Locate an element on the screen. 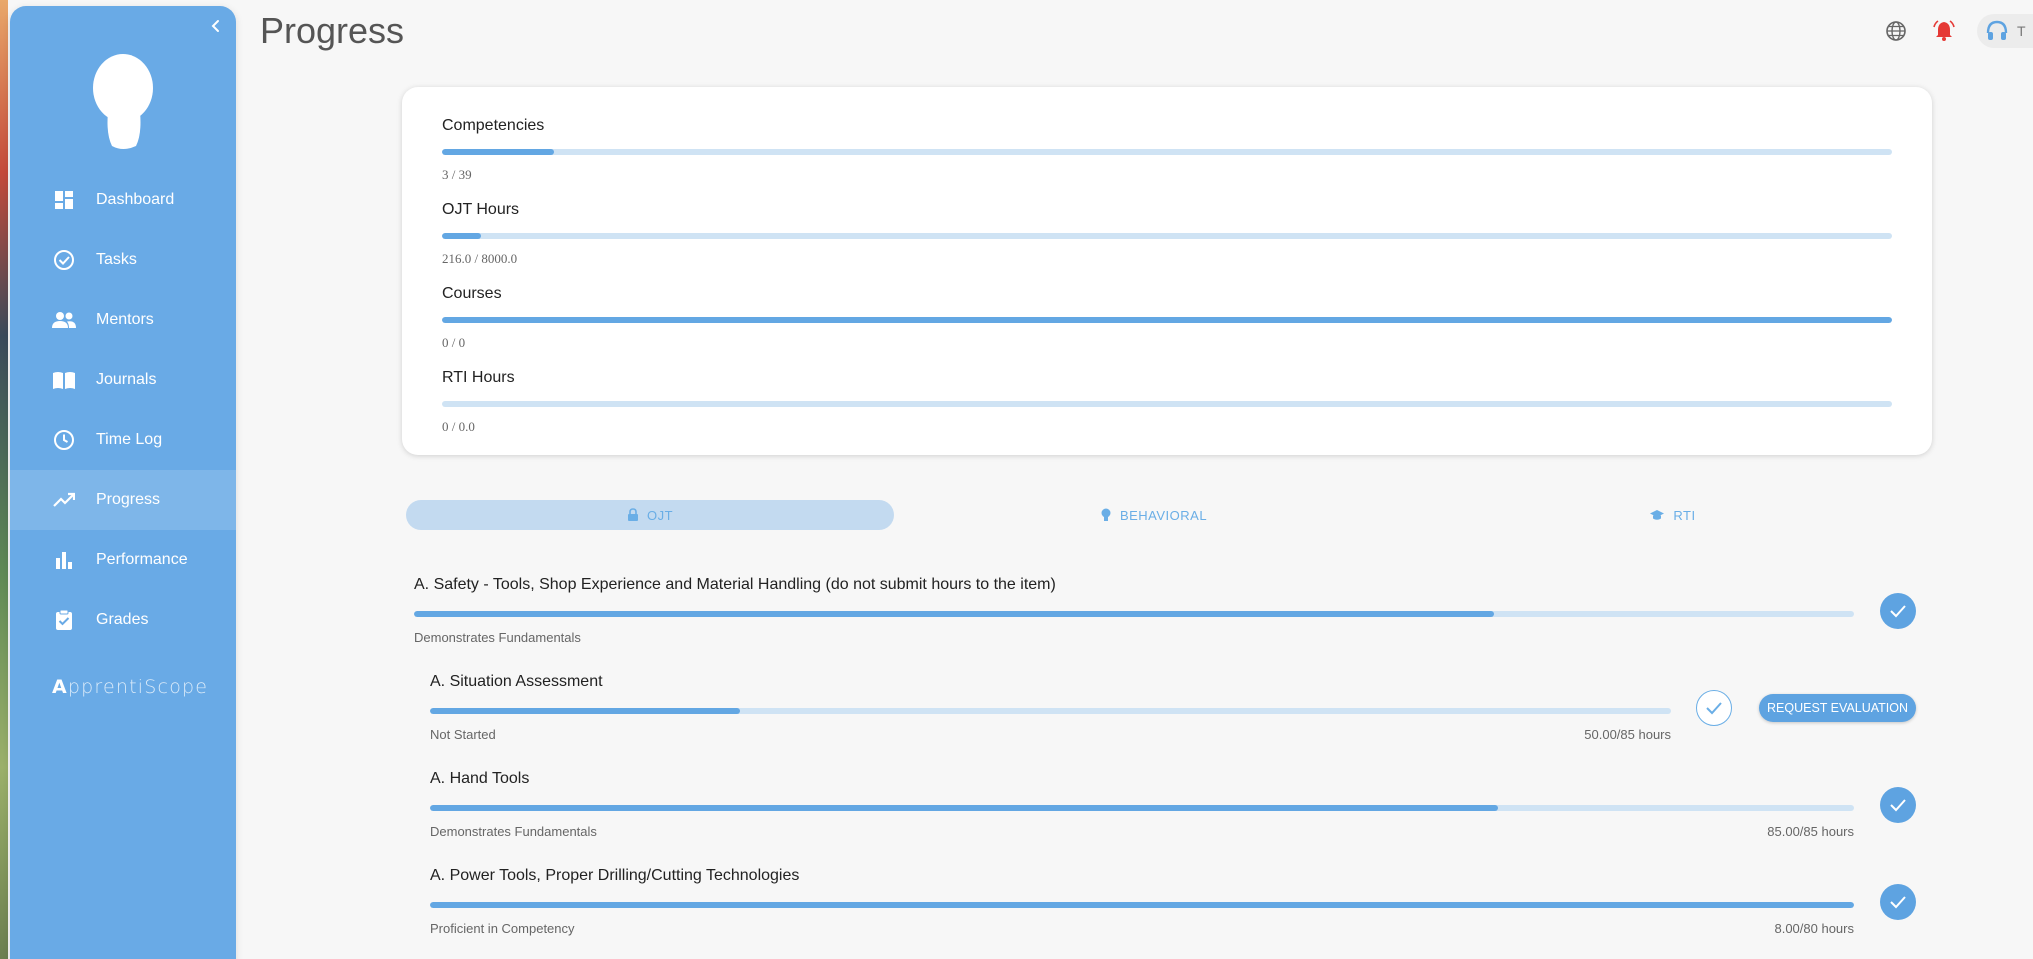  check-circle-icon is located at coordinates (64, 260).